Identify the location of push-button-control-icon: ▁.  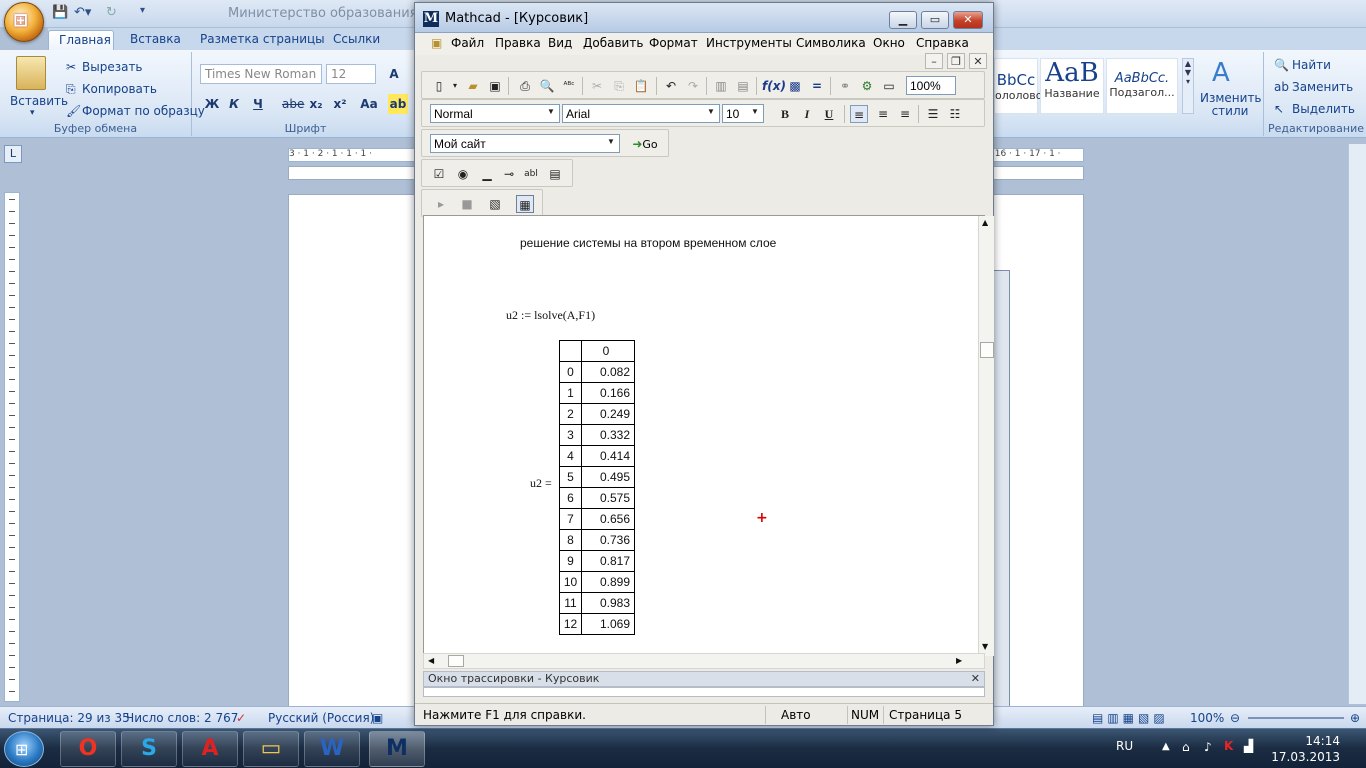
(487, 174).